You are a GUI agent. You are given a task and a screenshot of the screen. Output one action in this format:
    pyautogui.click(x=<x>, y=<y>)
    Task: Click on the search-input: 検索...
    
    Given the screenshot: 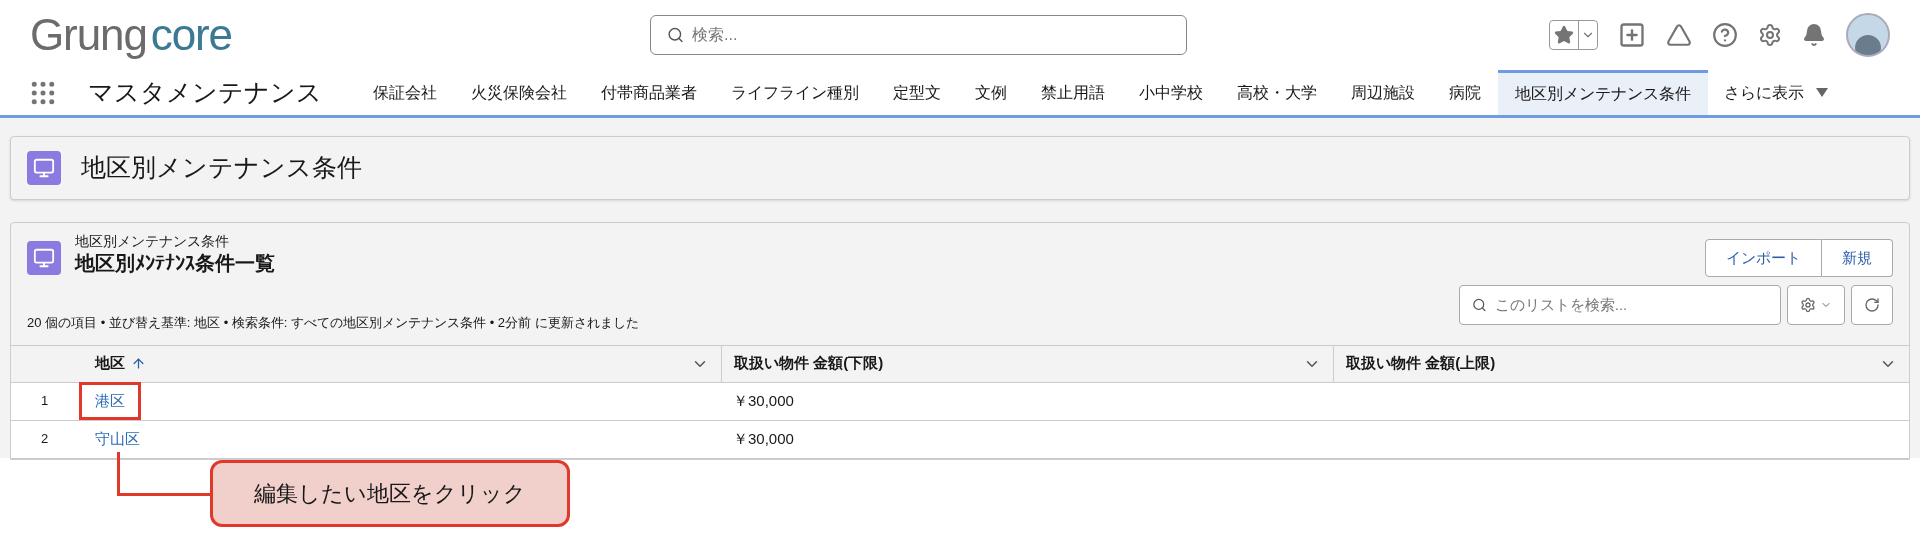 What is the action you would take?
    pyautogui.click(x=931, y=35)
    